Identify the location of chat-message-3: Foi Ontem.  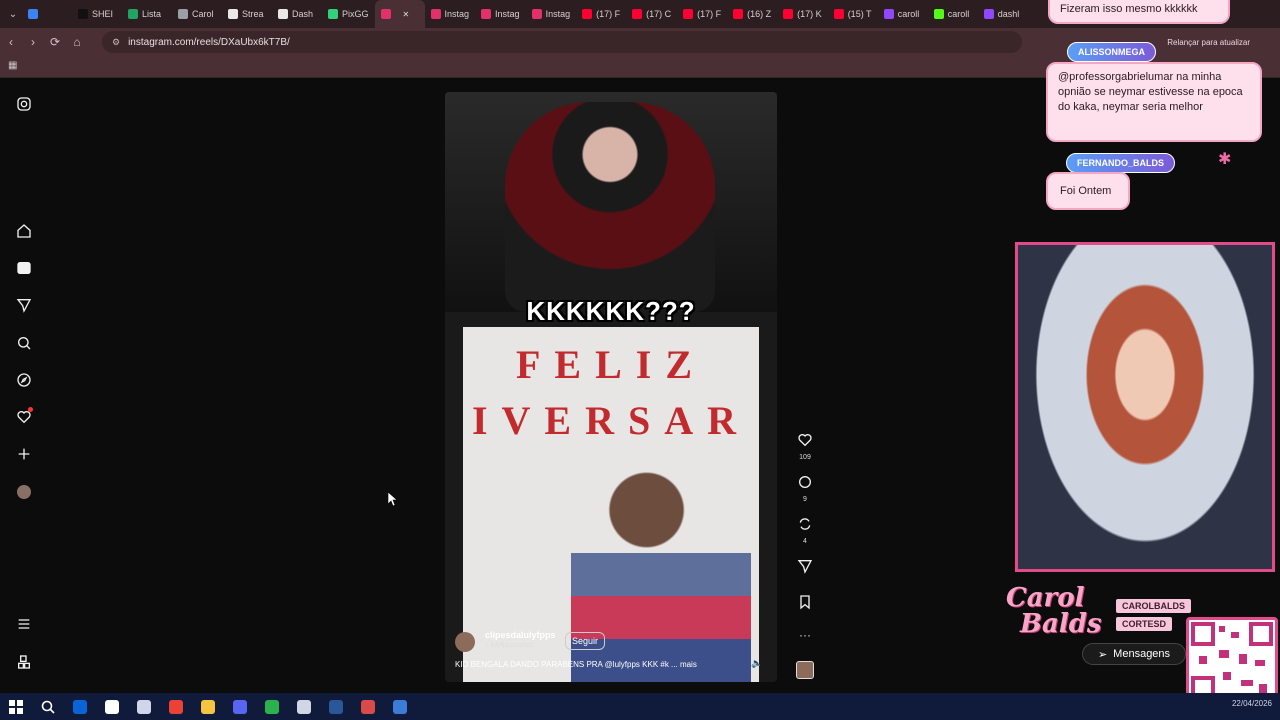
(1088, 191).